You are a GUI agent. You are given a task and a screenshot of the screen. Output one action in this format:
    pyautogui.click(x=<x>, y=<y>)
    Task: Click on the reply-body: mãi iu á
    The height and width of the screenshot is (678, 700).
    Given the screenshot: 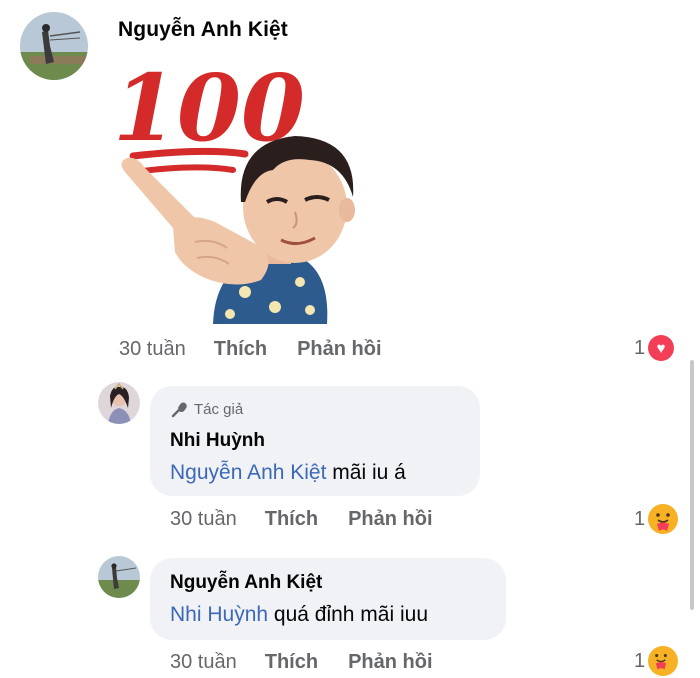 What is the action you would take?
    pyautogui.click(x=366, y=472)
    